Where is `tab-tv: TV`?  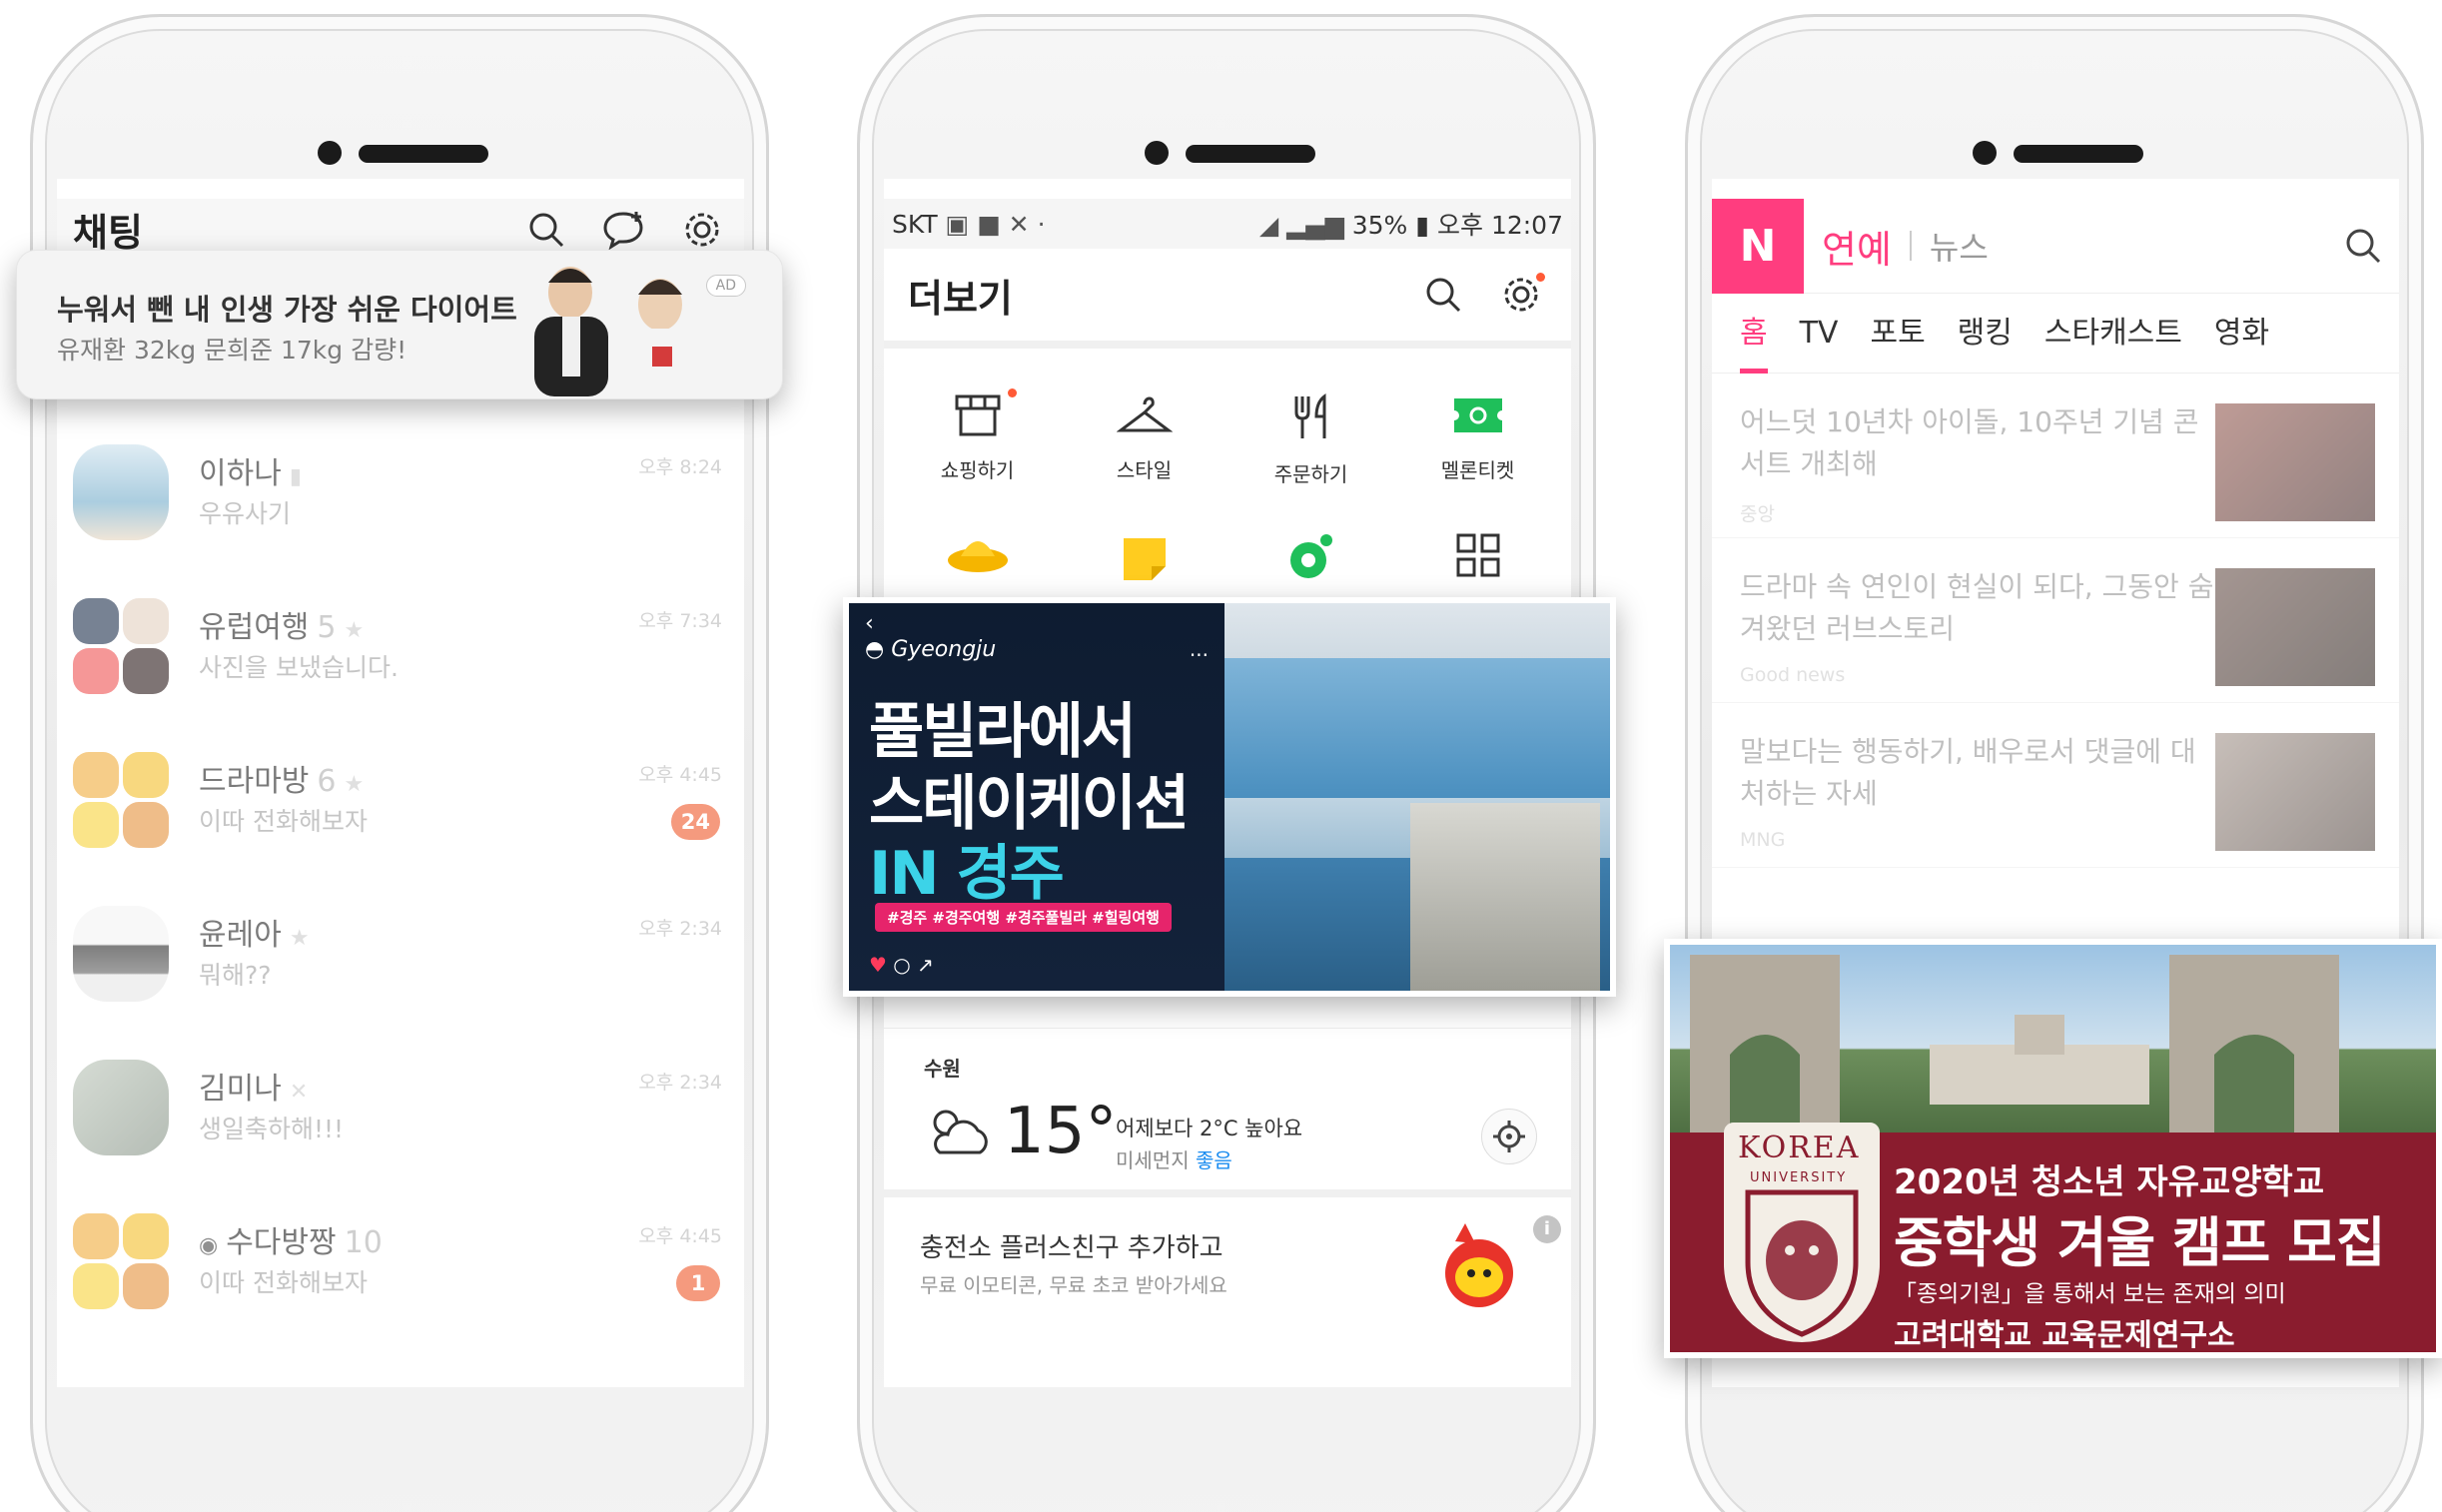 tab-tv: TV is located at coordinates (1819, 334).